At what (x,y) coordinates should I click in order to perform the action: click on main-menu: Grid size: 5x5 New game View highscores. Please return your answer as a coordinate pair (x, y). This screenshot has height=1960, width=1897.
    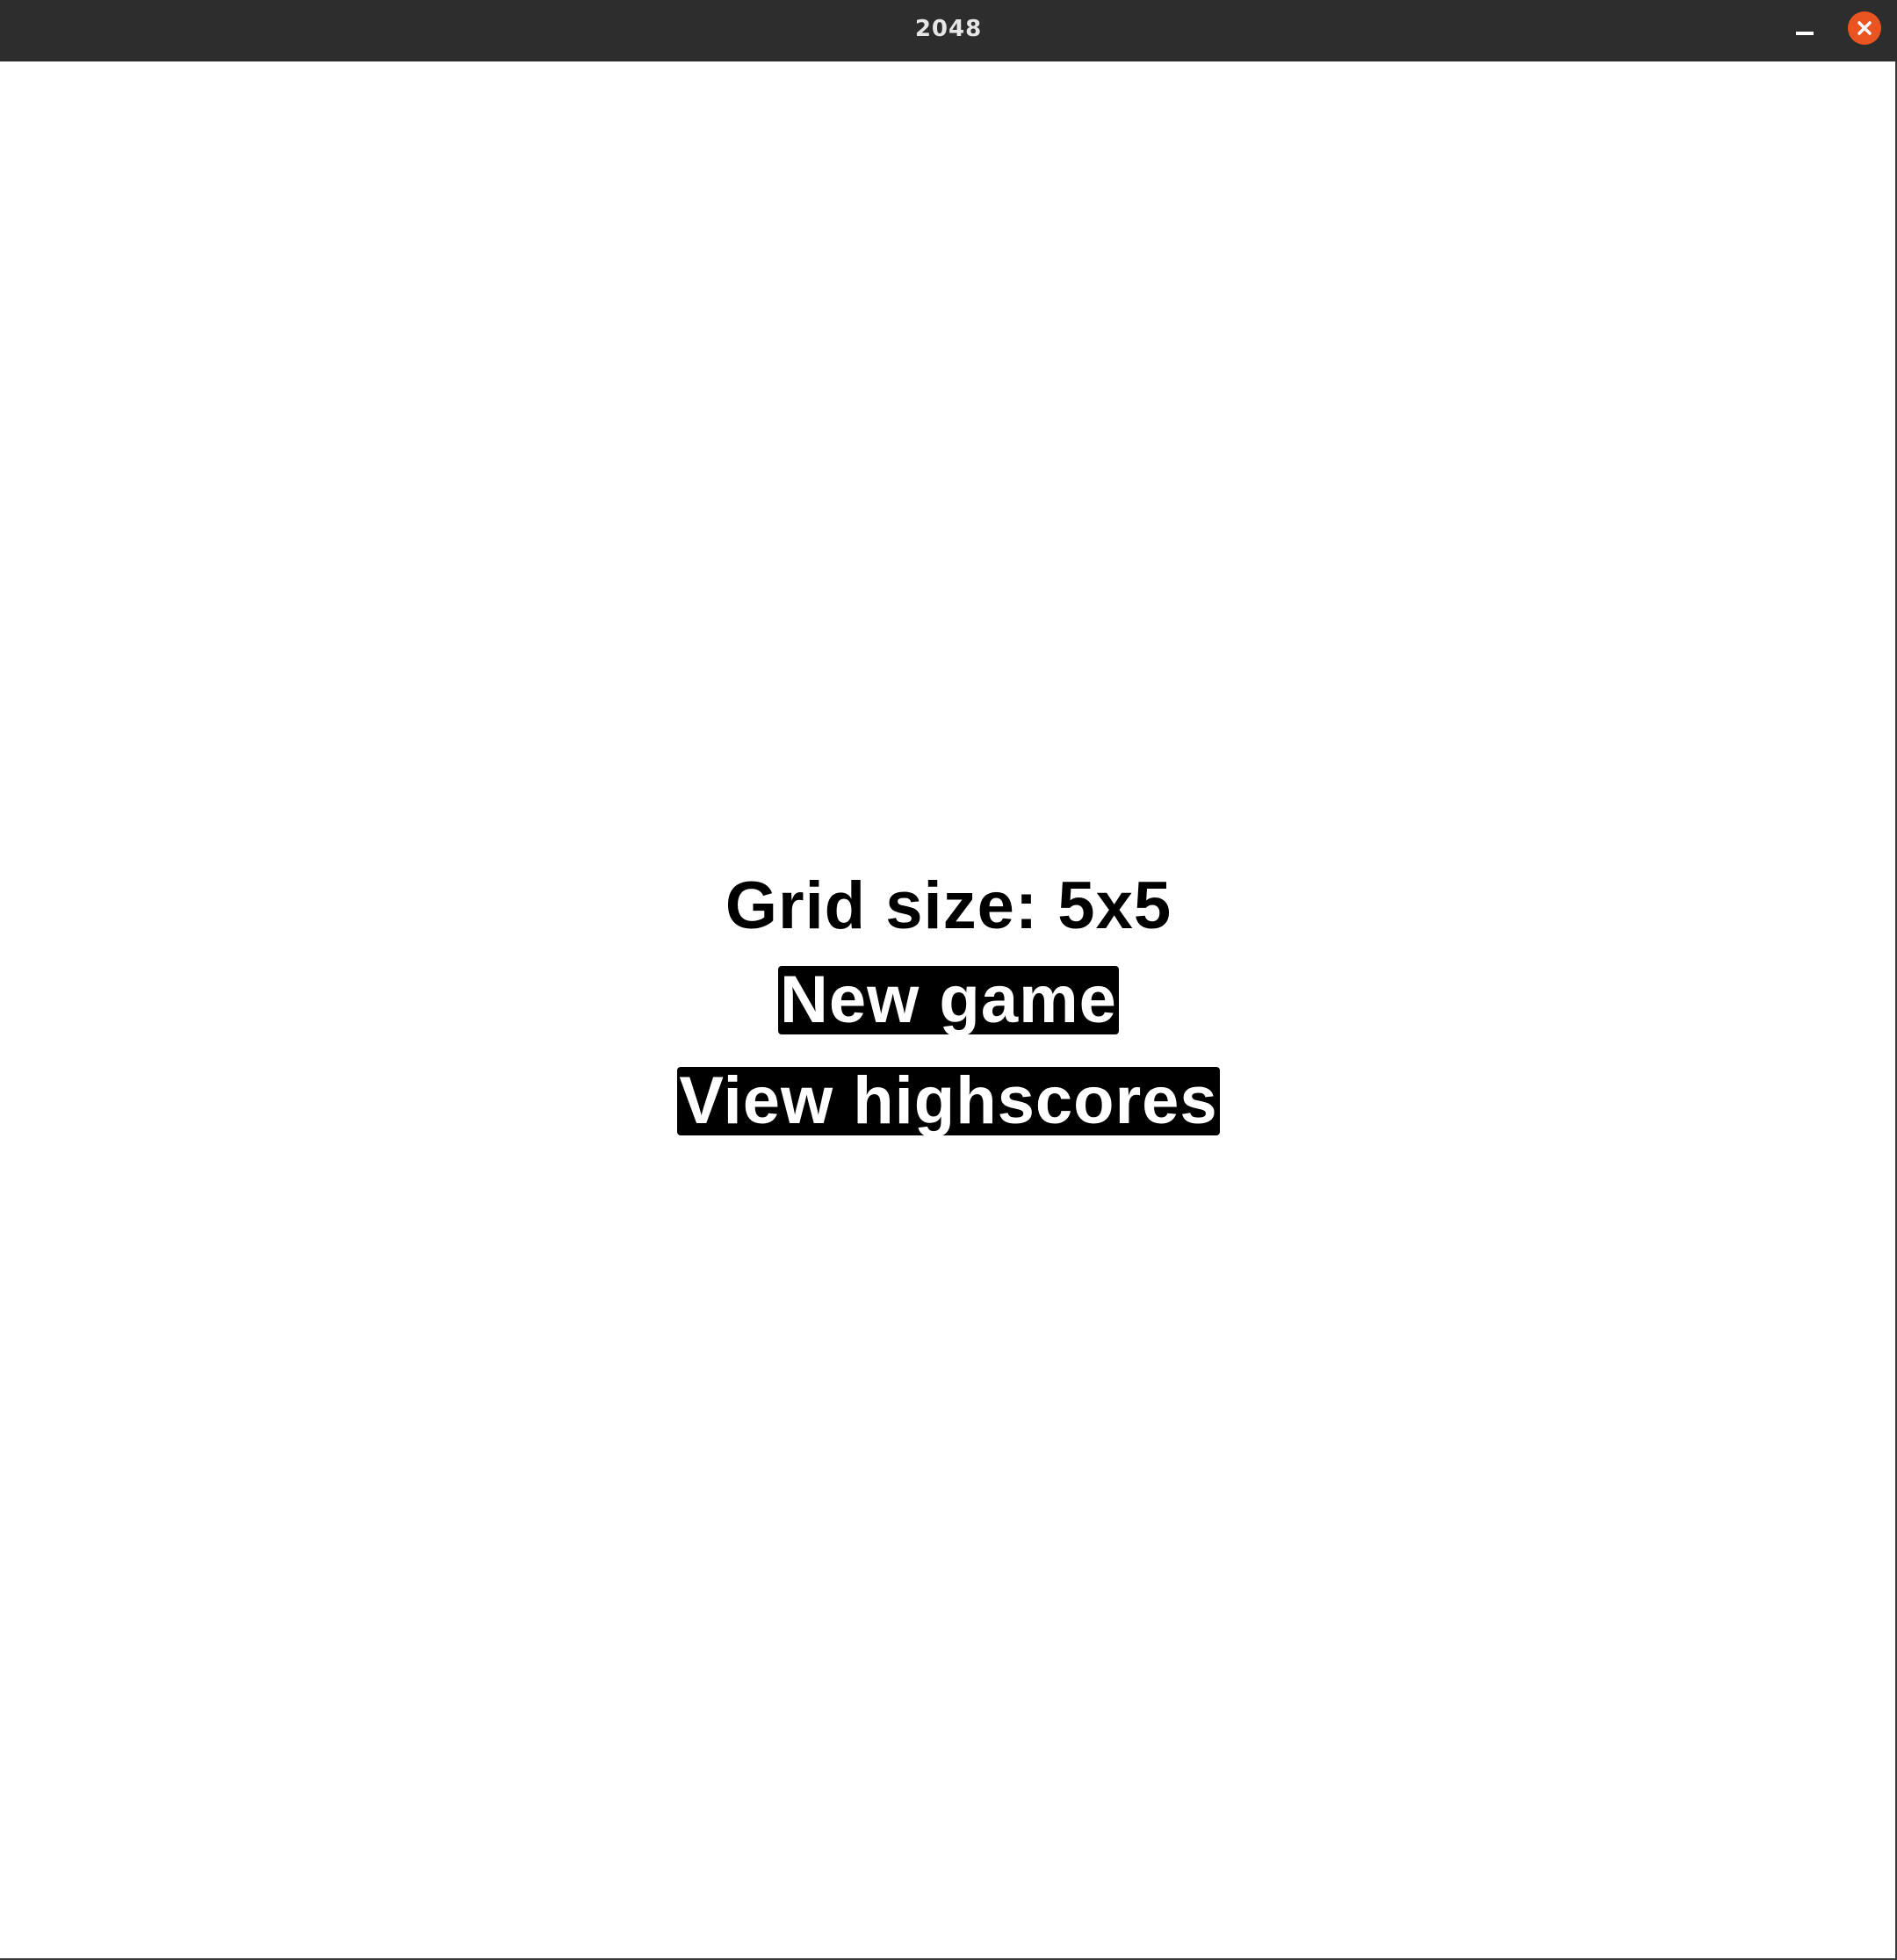
    Looking at the image, I should click on (948, 1002).